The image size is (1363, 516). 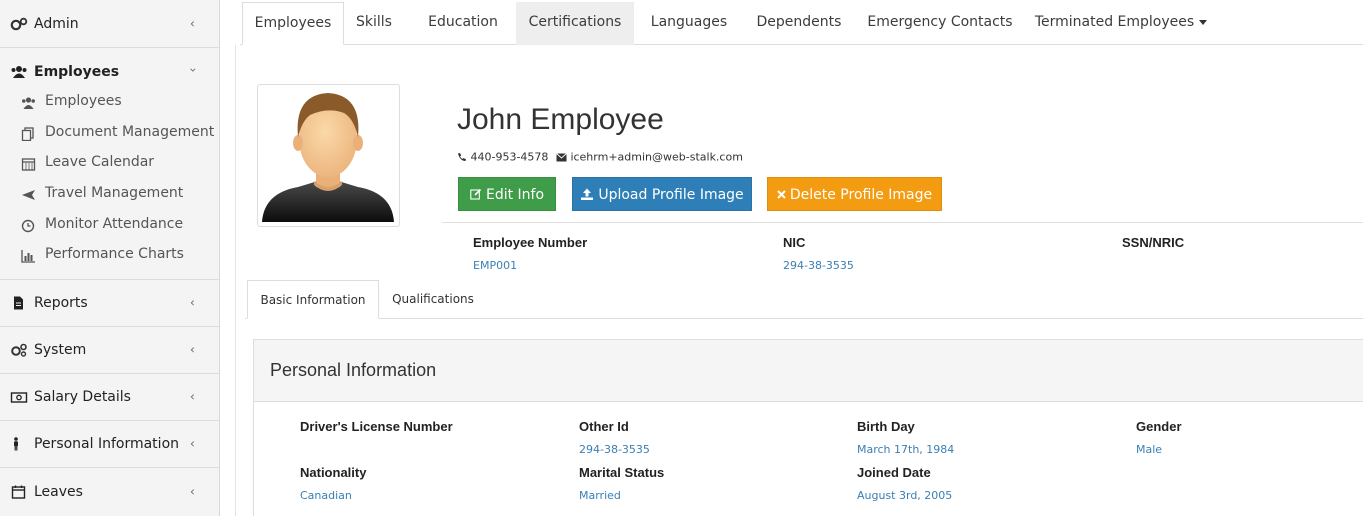 What do you see at coordinates (1153, 242) in the screenshot?
I see `field-label-ssn: SSN/NRIC` at bounding box center [1153, 242].